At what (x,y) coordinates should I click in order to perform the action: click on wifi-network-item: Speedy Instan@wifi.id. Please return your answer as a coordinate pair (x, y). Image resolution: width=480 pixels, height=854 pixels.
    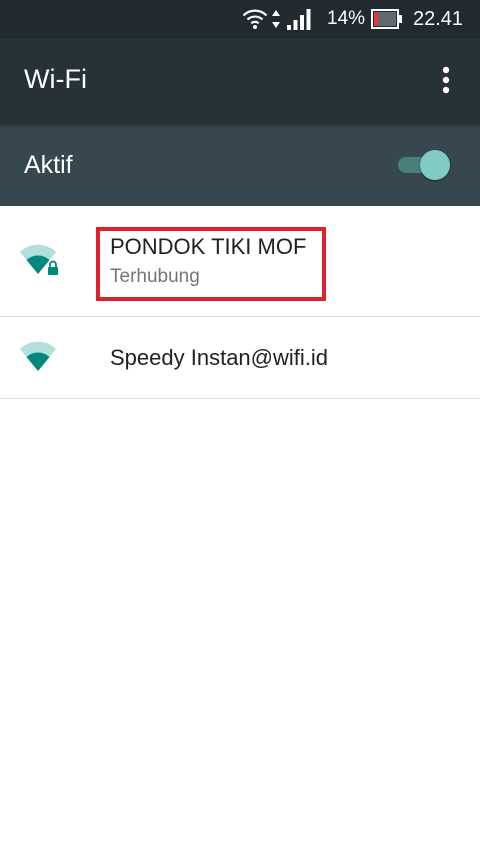
    Looking at the image, I should click on (240, 358).